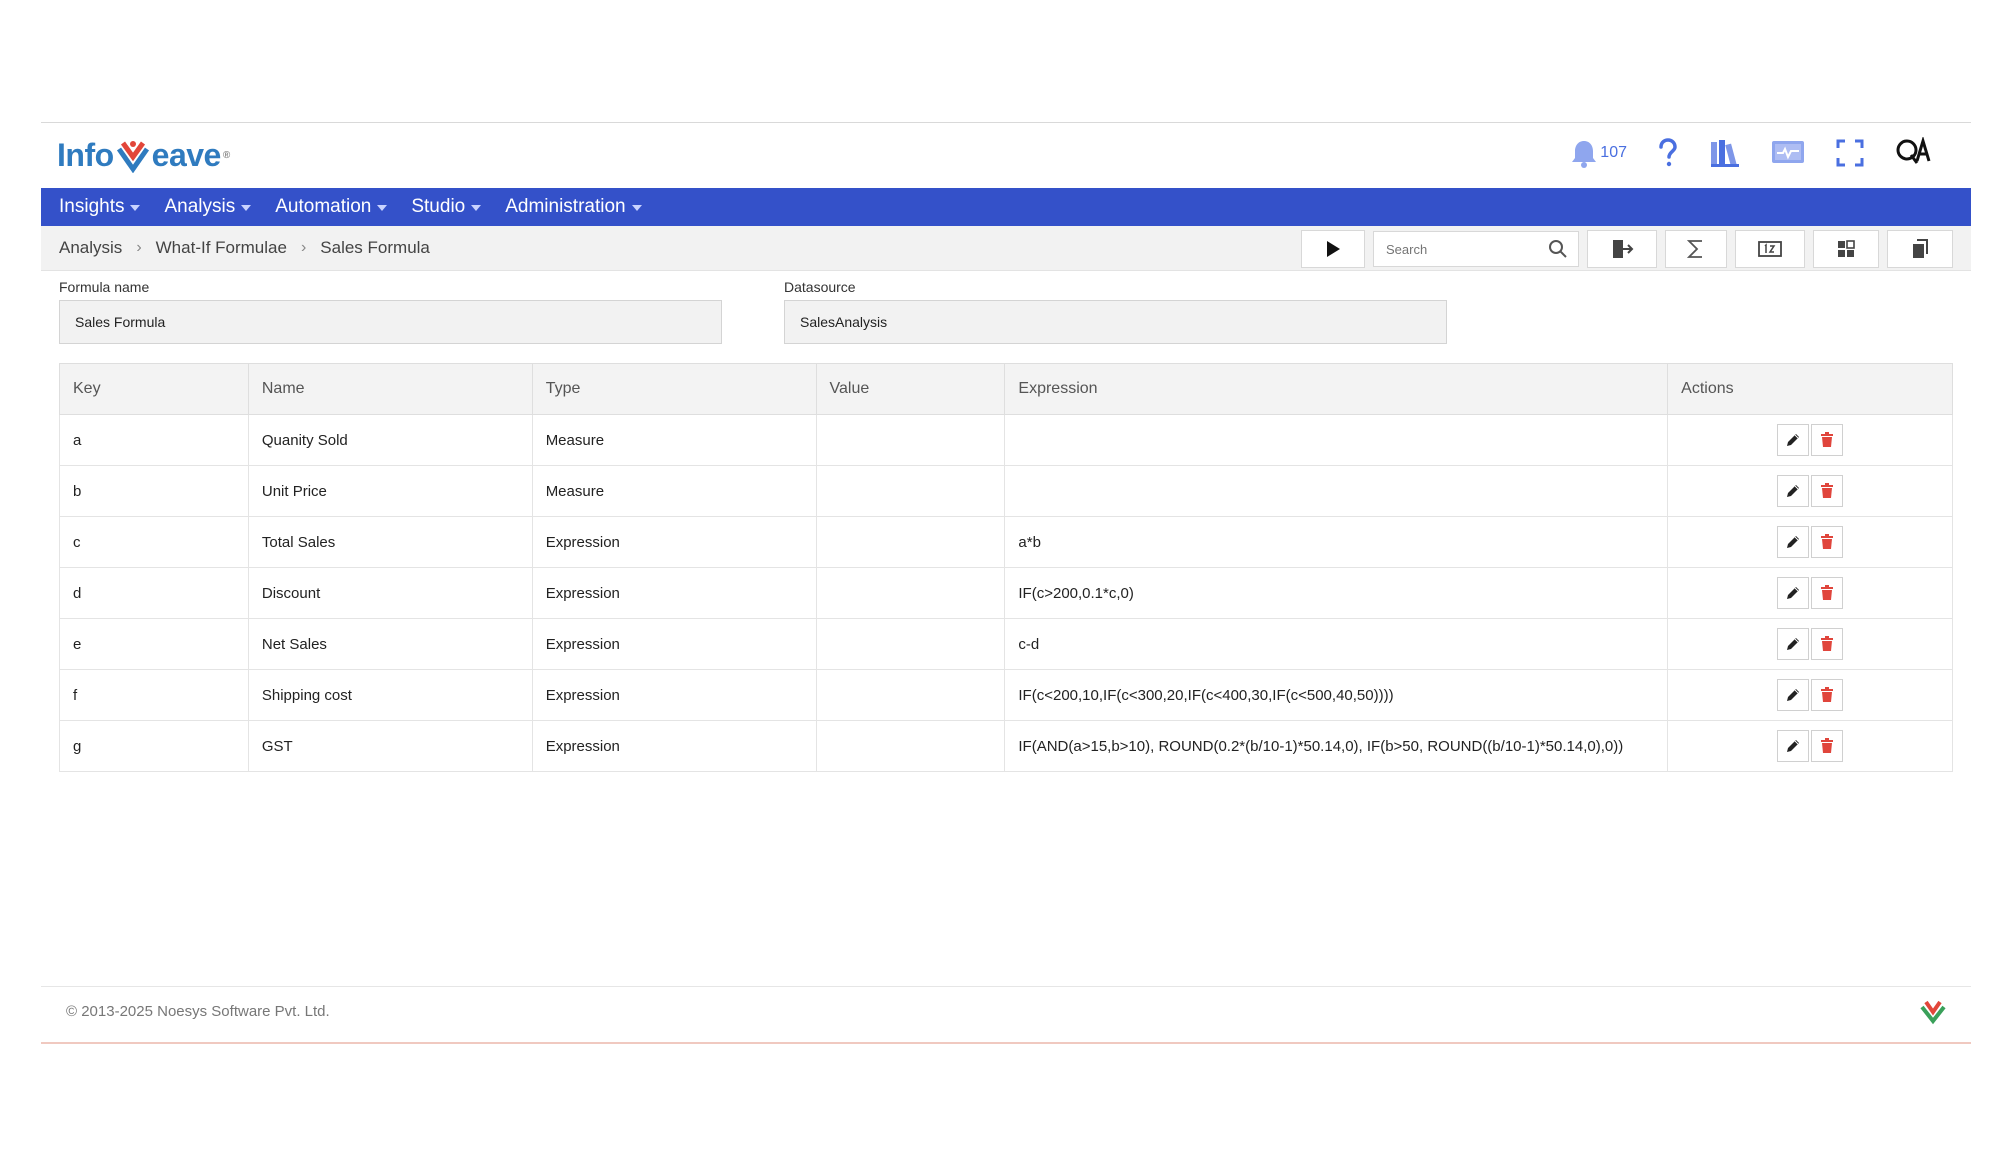 The height and width of the screenshot is (1160, 2000). I want to click on chevron-right-icon: ›, so click(139, 247).